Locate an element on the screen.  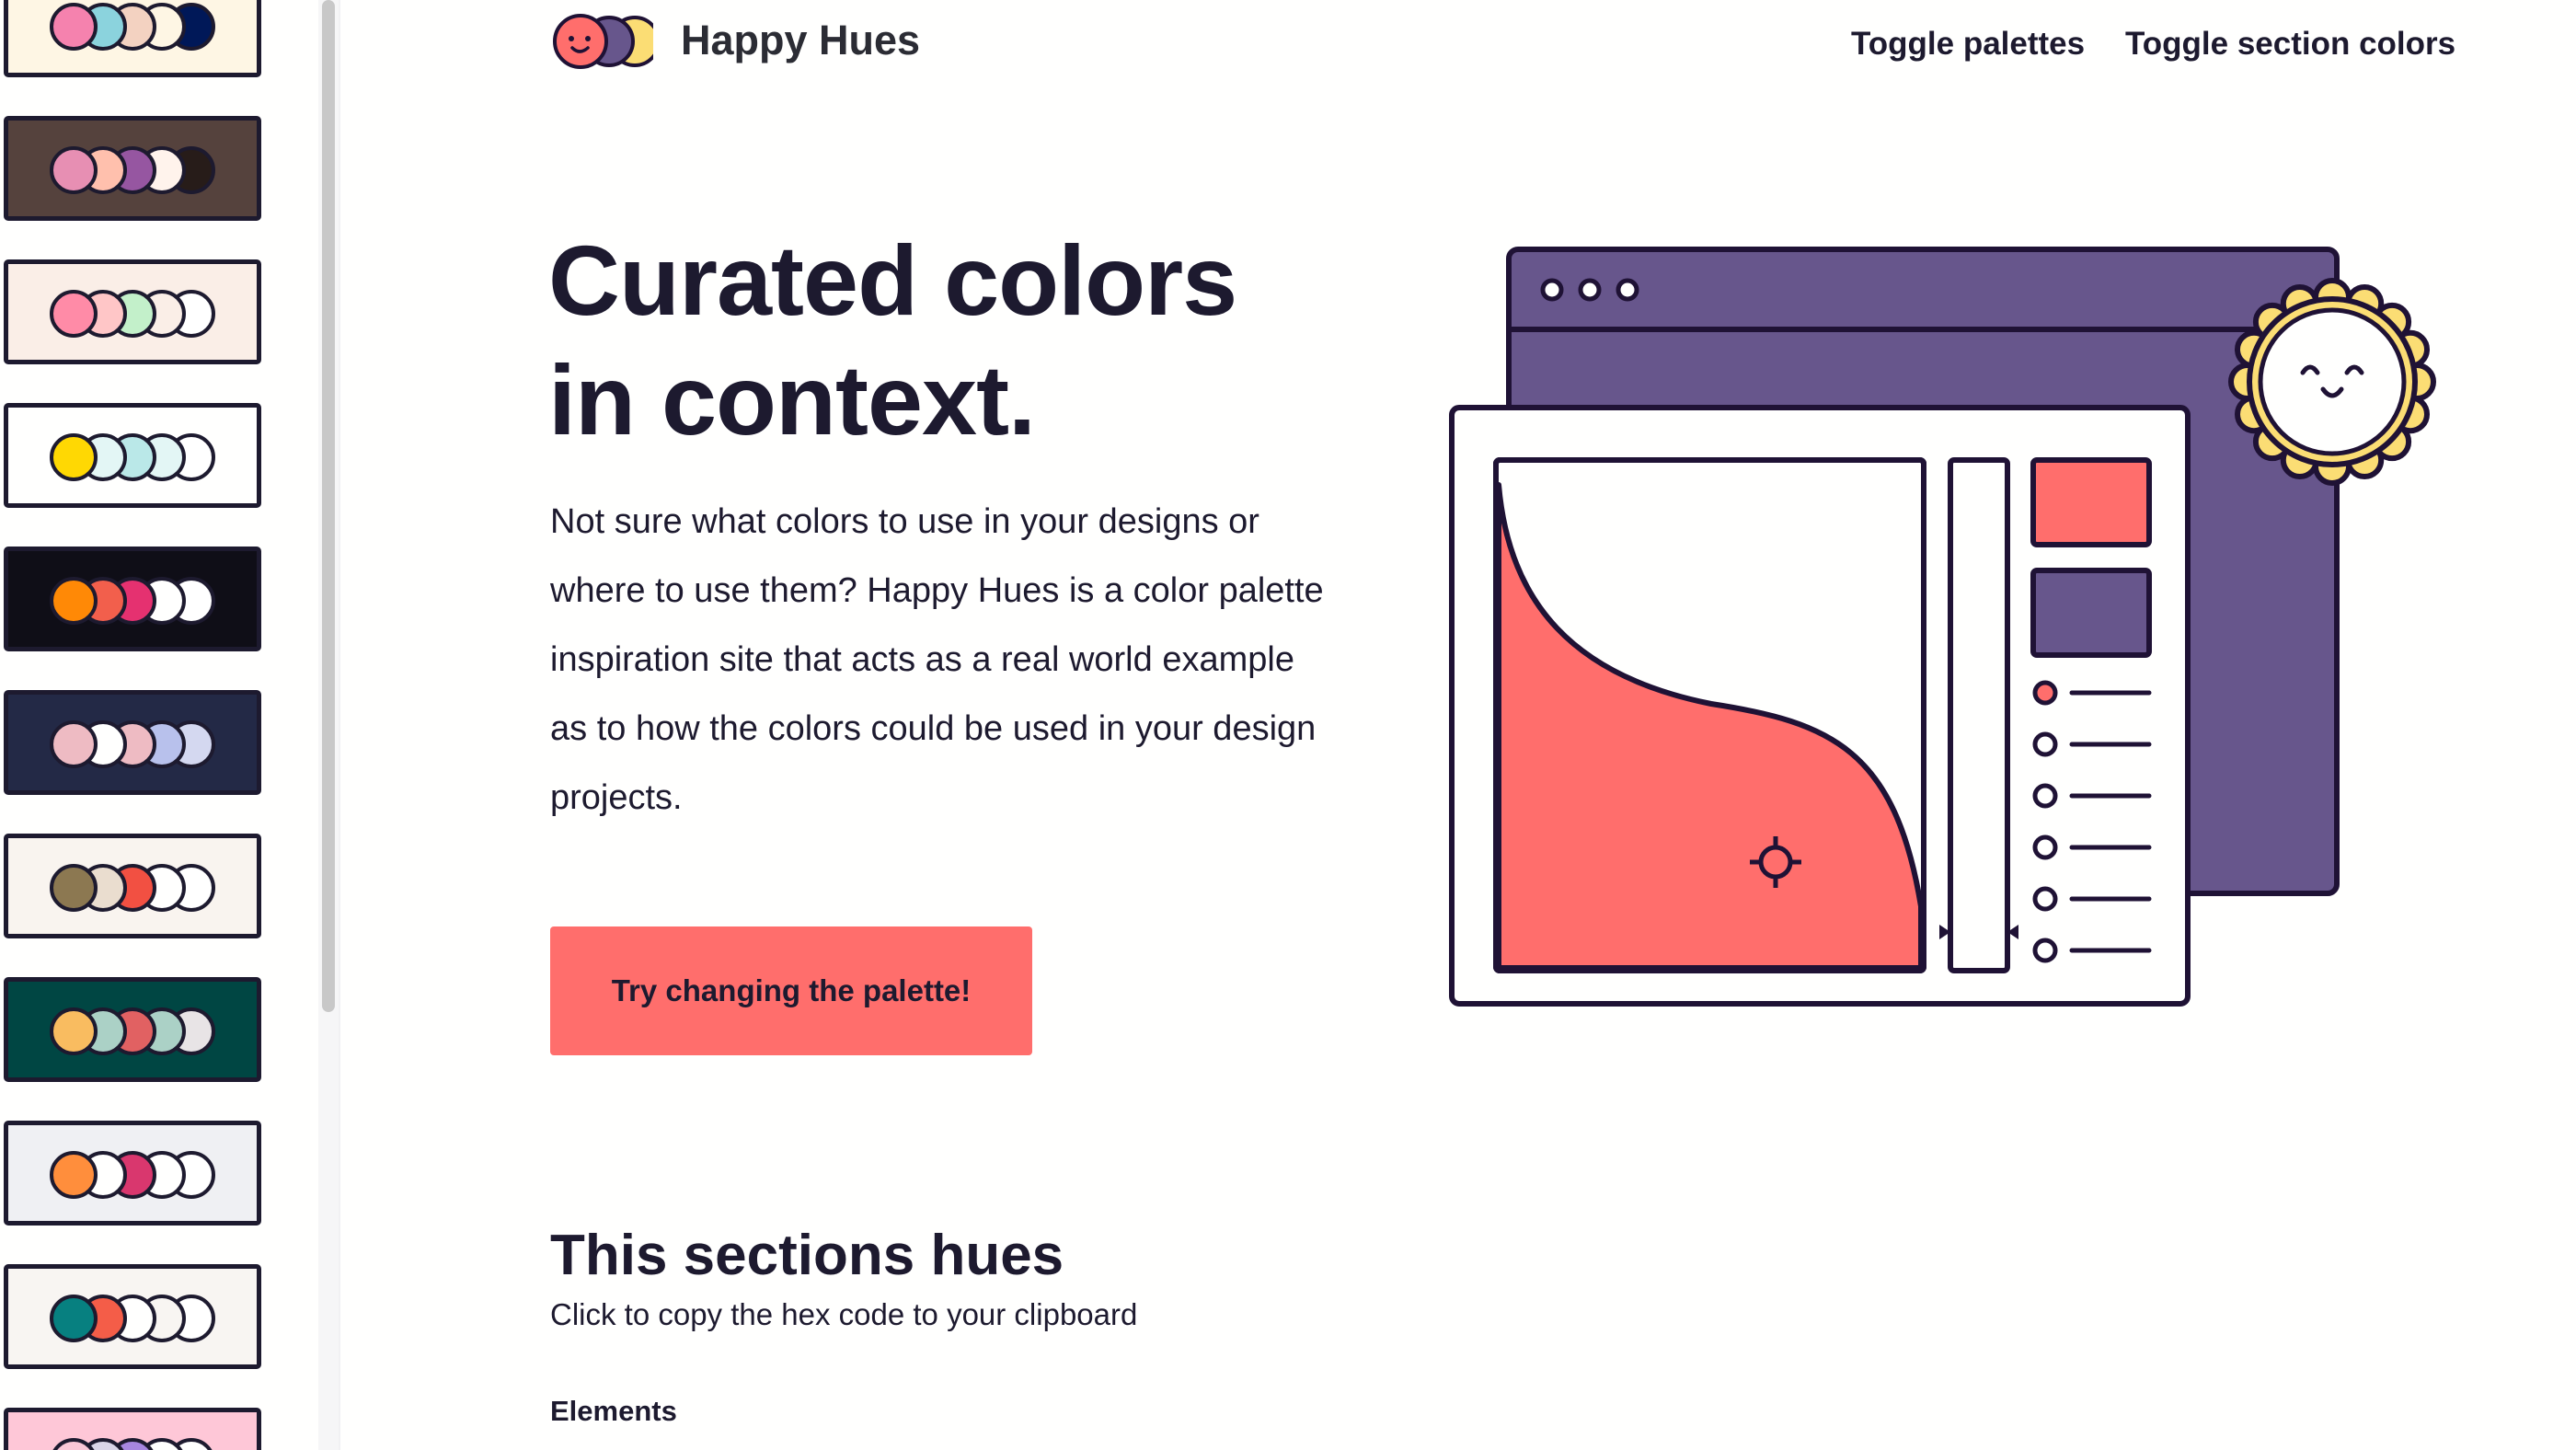
palette-sidebar is located at coordinates (170, 725).